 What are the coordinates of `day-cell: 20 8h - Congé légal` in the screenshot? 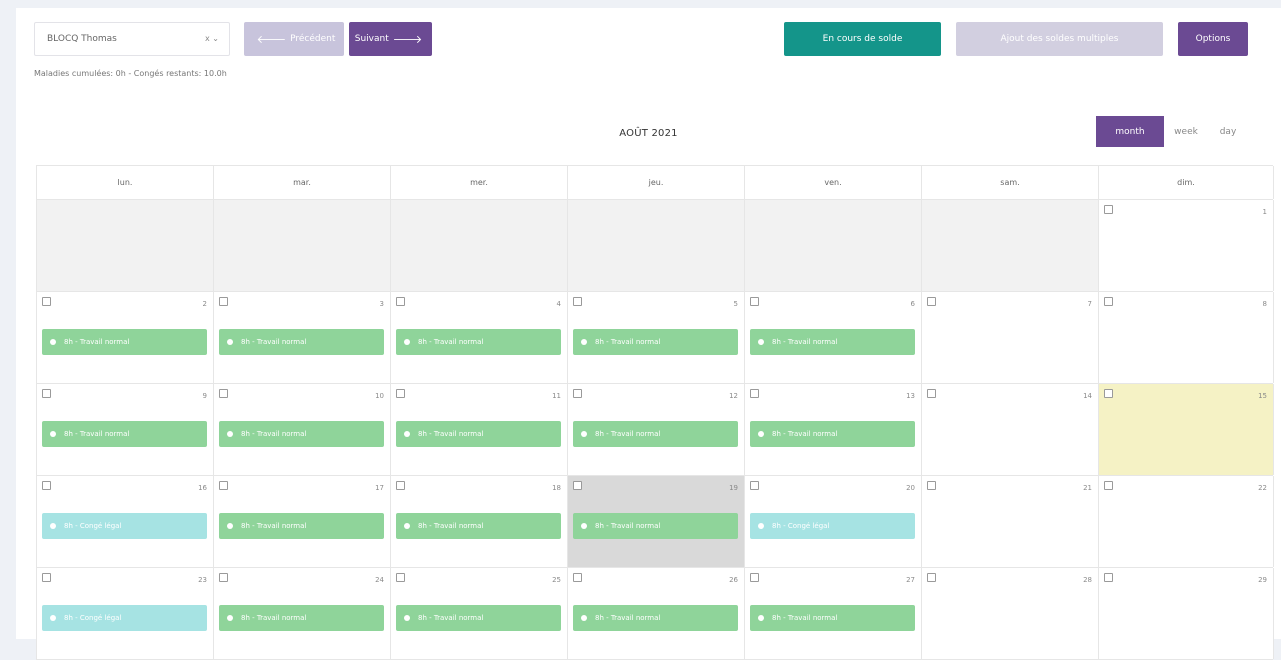 It's located at (833, 521).